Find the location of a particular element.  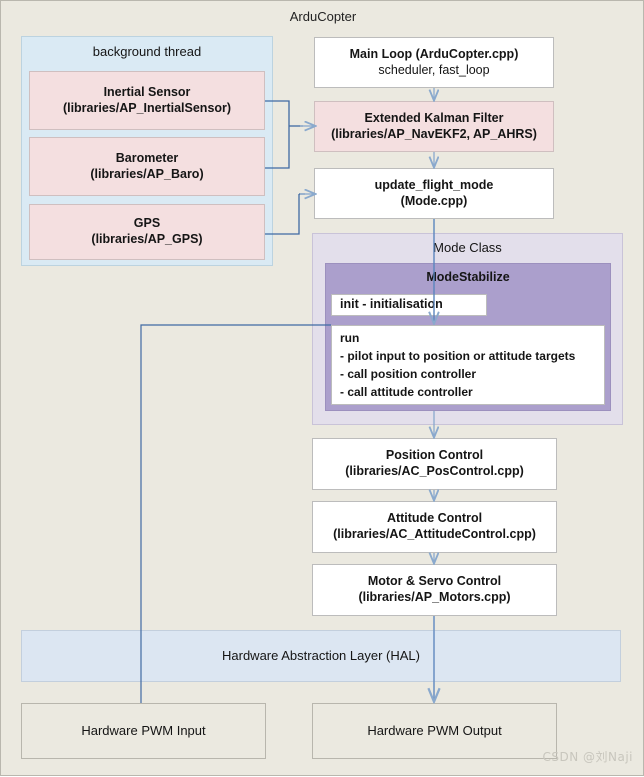

main-loop-title: Main Loop (ArduCopter.cpp) is located at coordinates (434, 53).